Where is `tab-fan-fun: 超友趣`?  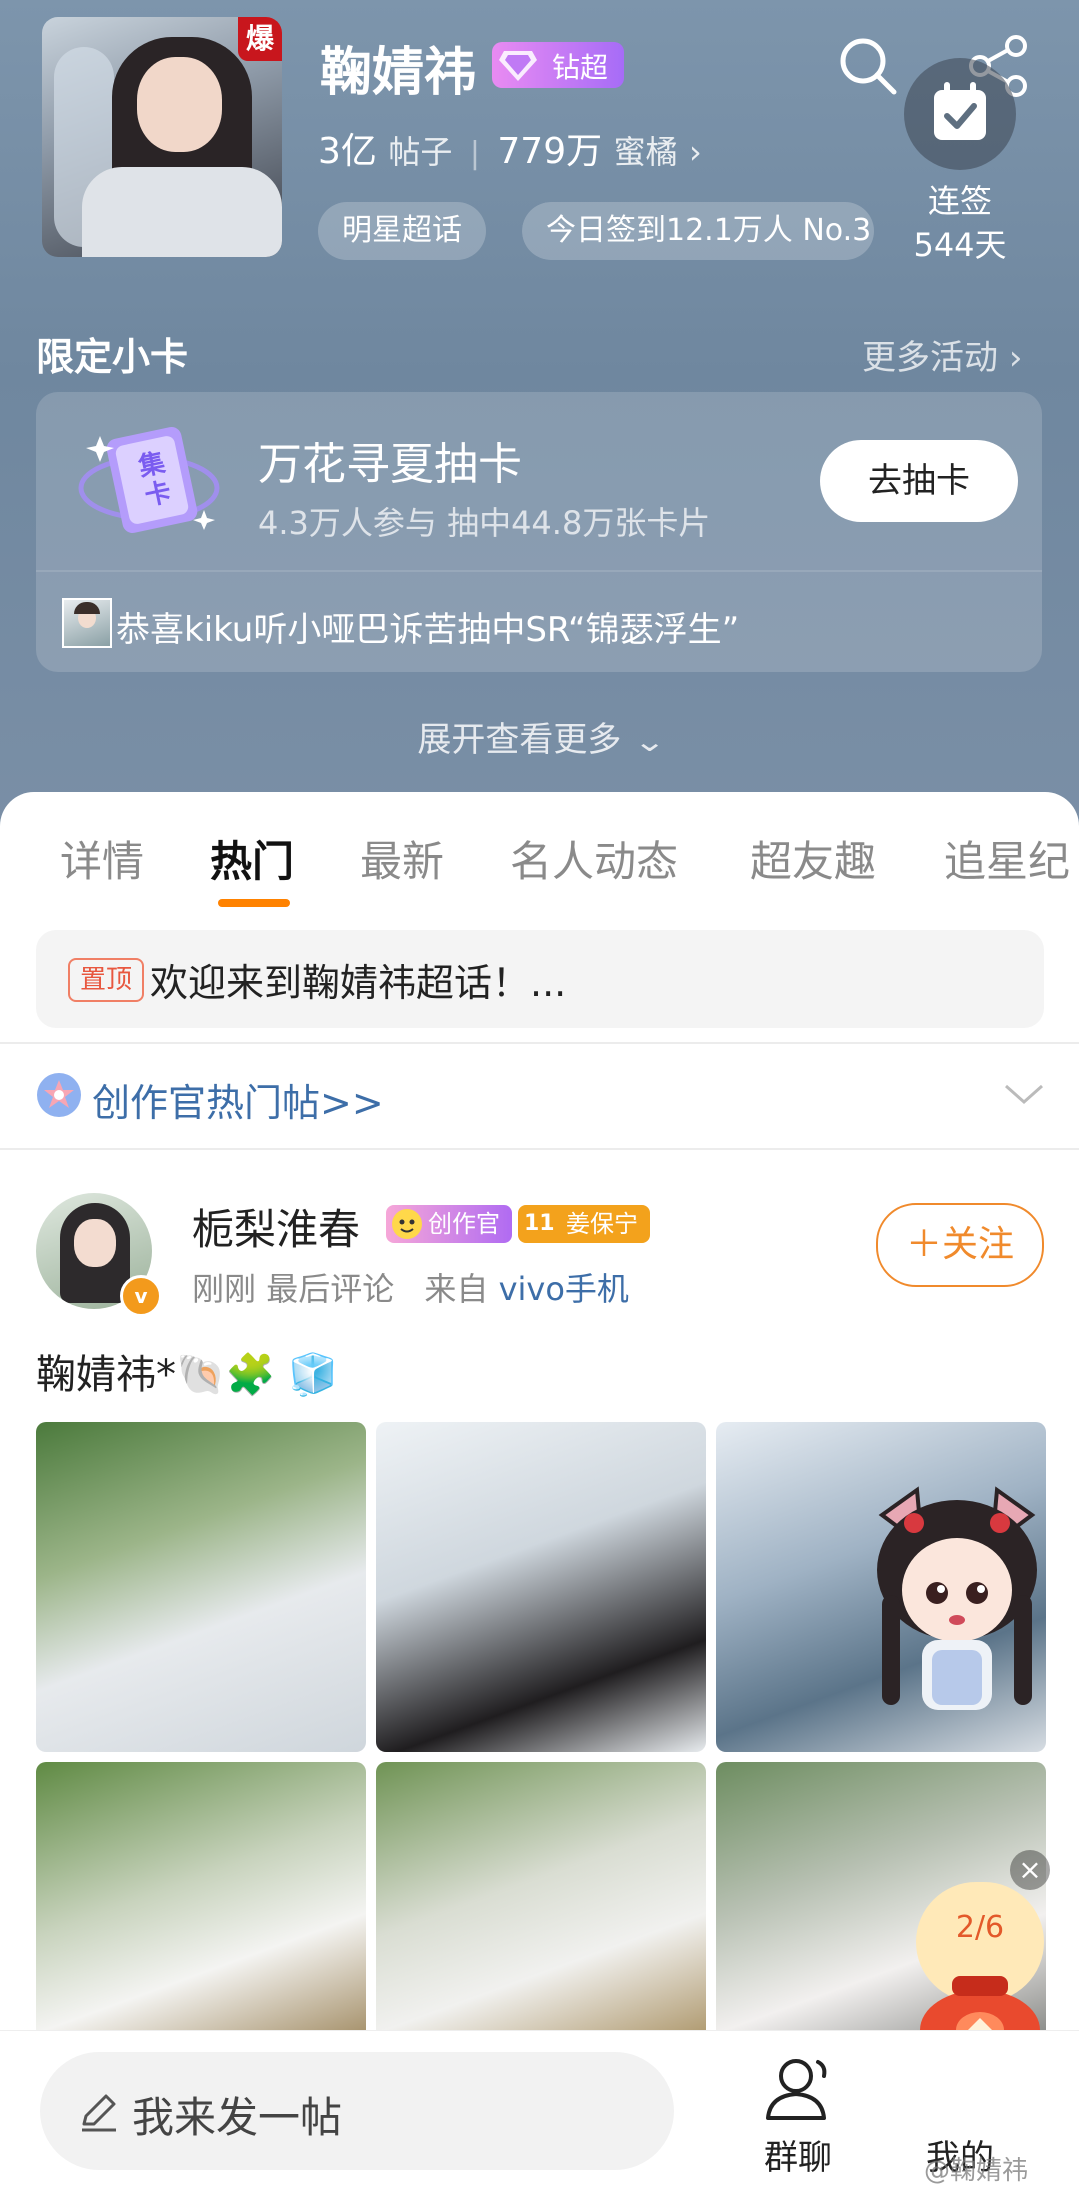 tab-fan-fun: 超友趣 is located at coordinates (813, 858).